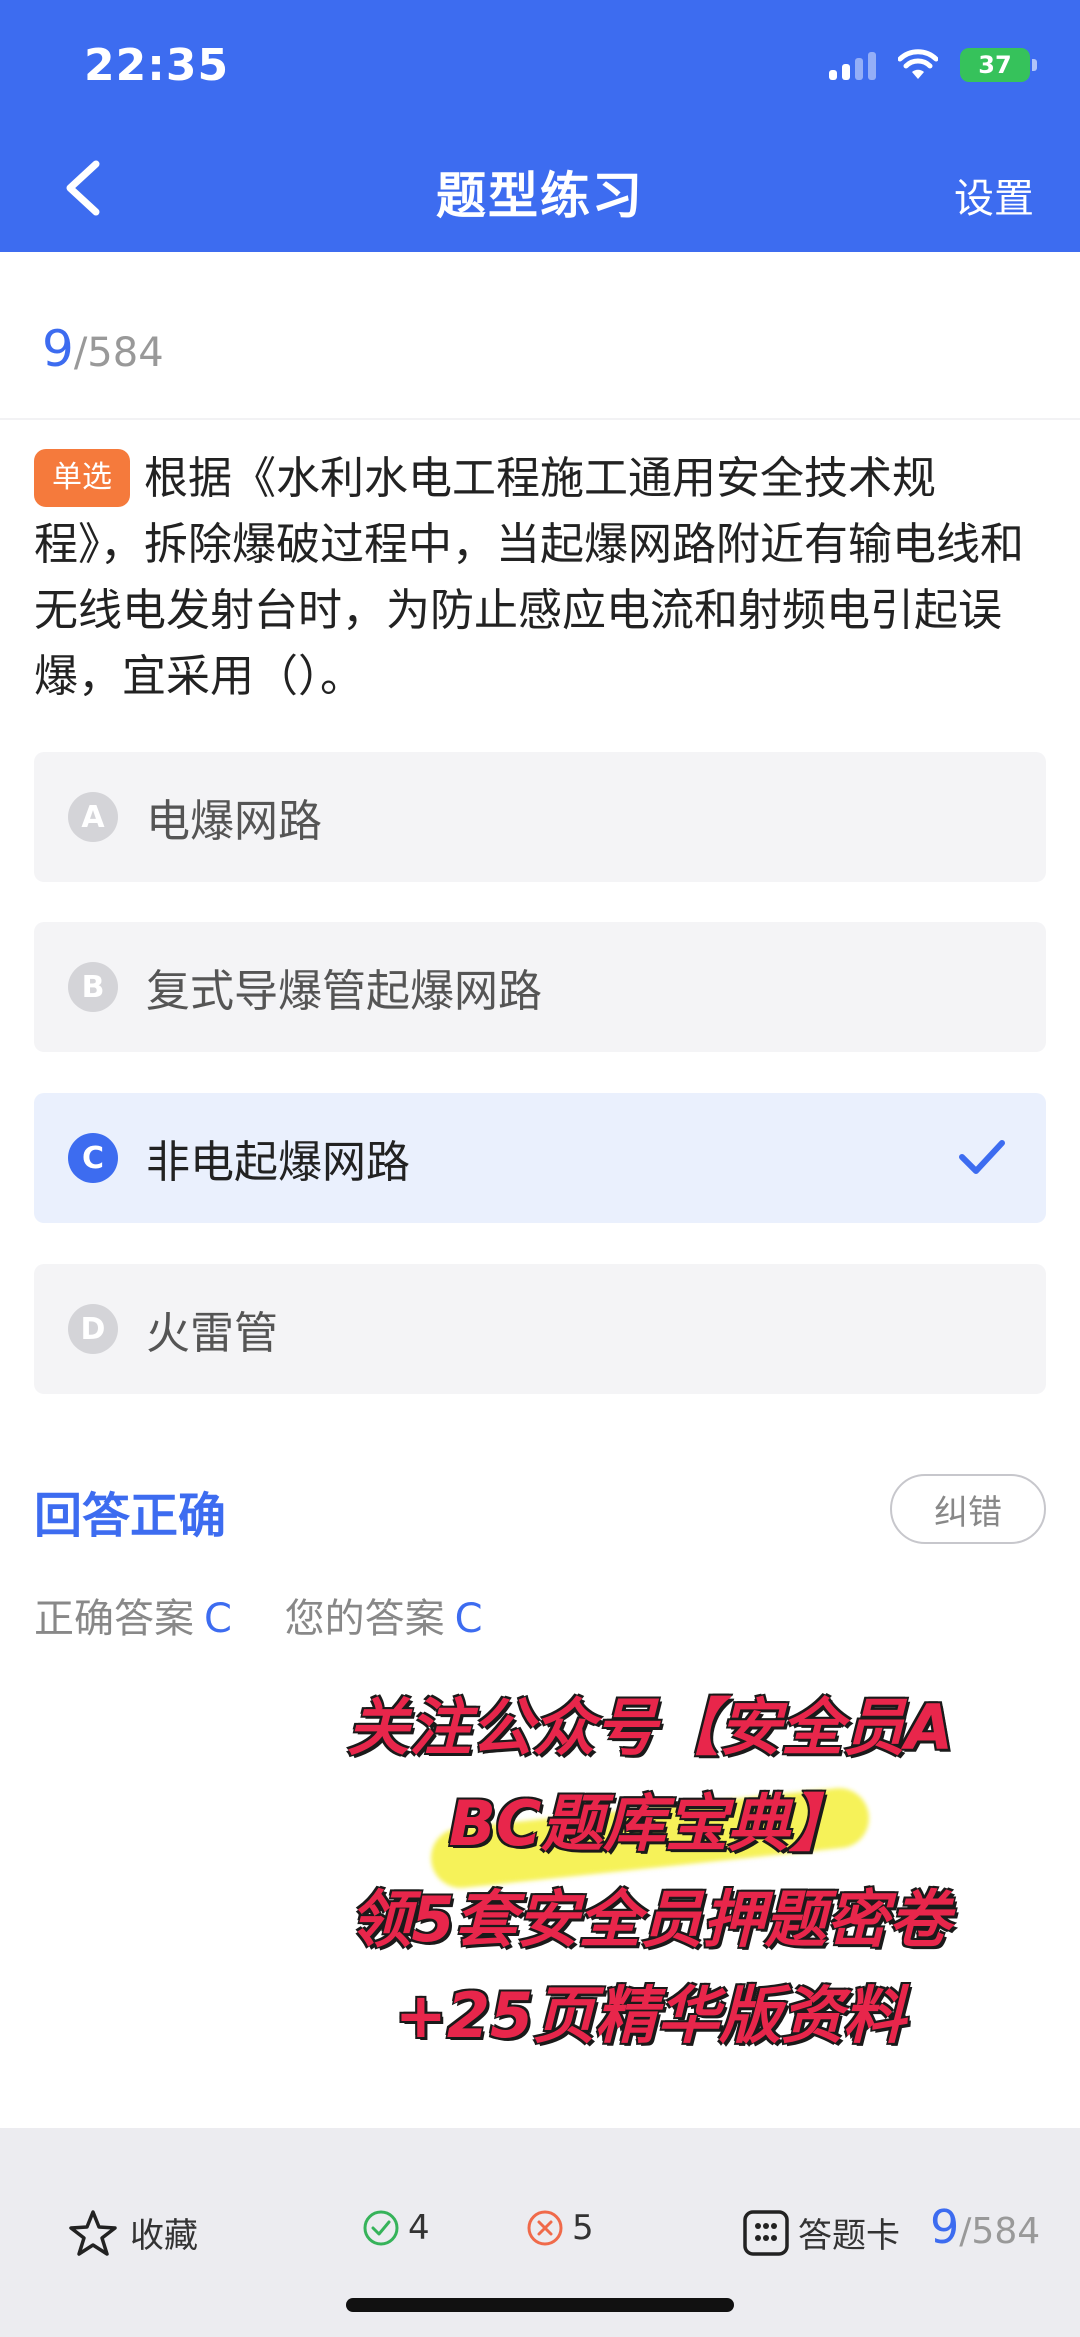 This screenshot has width=1080, height=2337. Describe the element at coordinates (994, 195) in the screenshot. I see `settings-button: 设置` at that location.